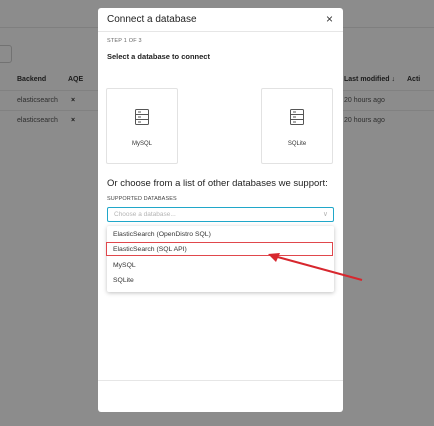  I want to click on step-indicator: STEP 1 OF 3, so click(124, 41).